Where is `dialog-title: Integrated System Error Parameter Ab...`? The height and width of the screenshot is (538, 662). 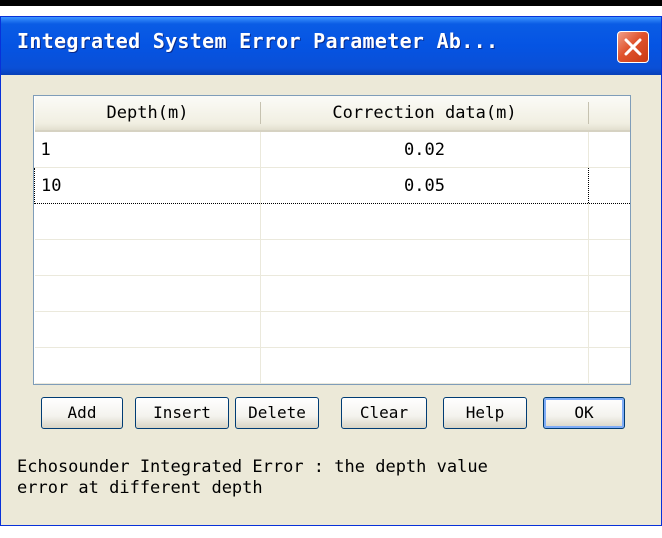 dialog-title: Integrated System Error Parameter Ab... is located at coordinates (258, 41).